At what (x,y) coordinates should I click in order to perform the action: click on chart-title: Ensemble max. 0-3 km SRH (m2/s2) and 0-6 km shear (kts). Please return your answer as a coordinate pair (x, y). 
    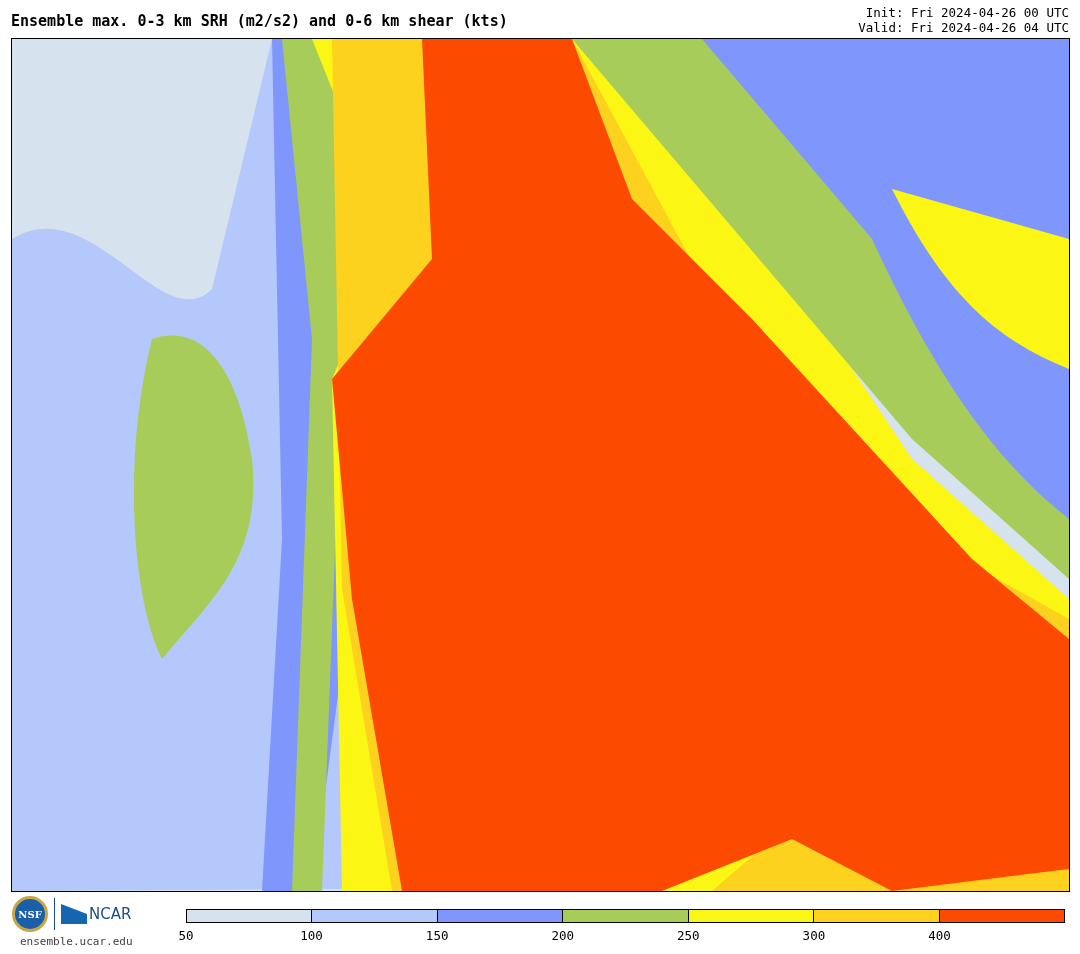
    Looking at the image, I should click on (259, 21).